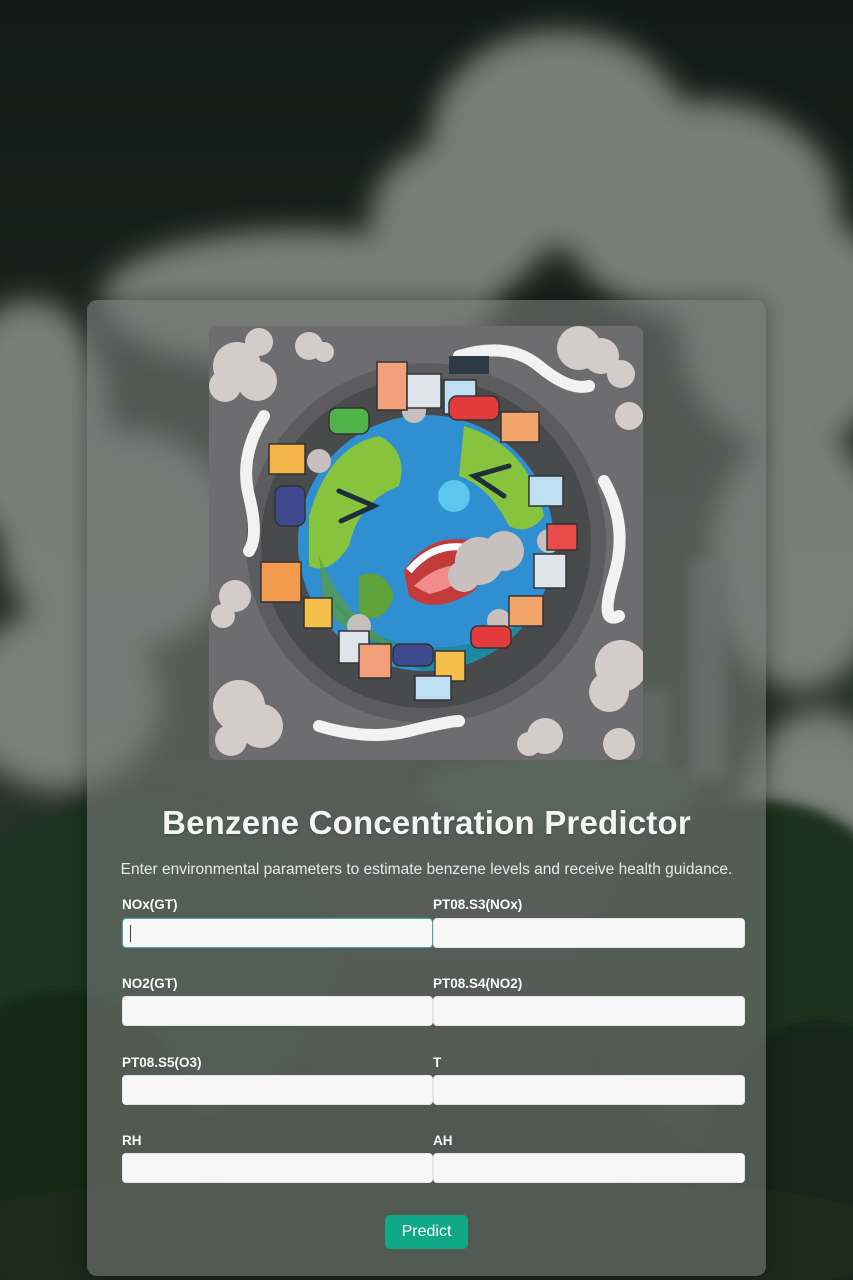  I want to click on pt08-s5-o3-input, so click(277, 1090).